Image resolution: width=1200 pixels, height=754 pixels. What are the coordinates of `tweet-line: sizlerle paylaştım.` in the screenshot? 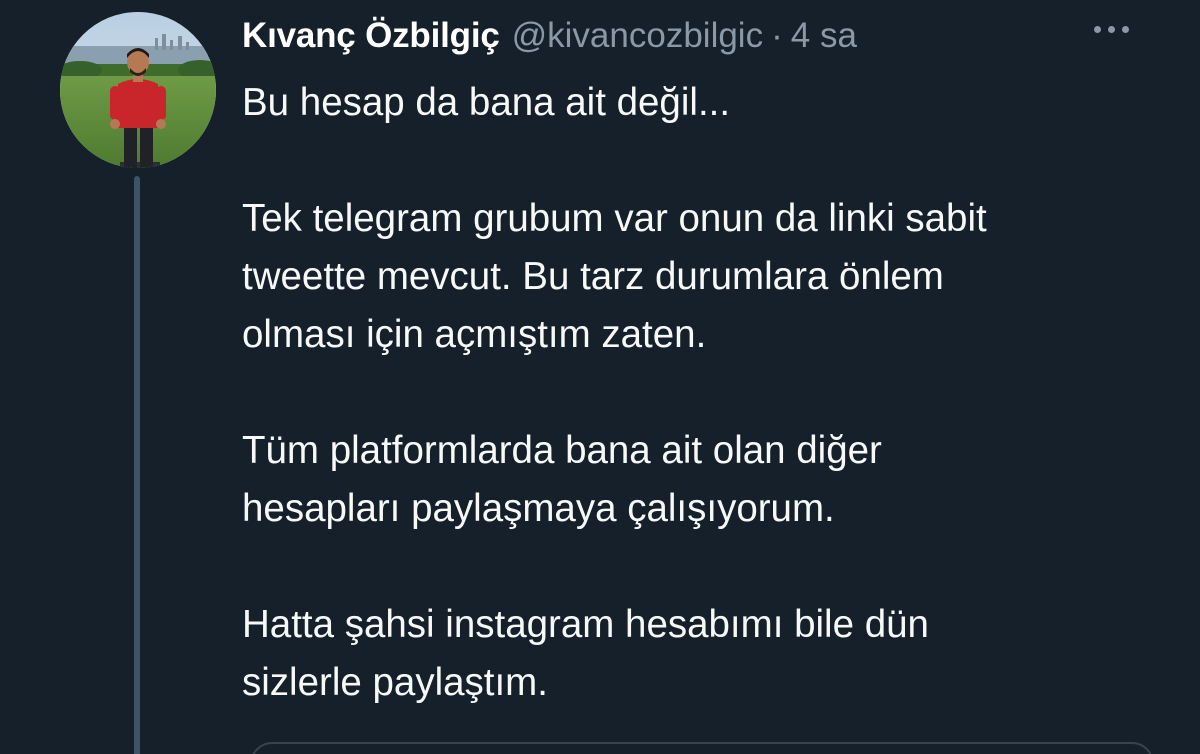 It's located at (395, 682).